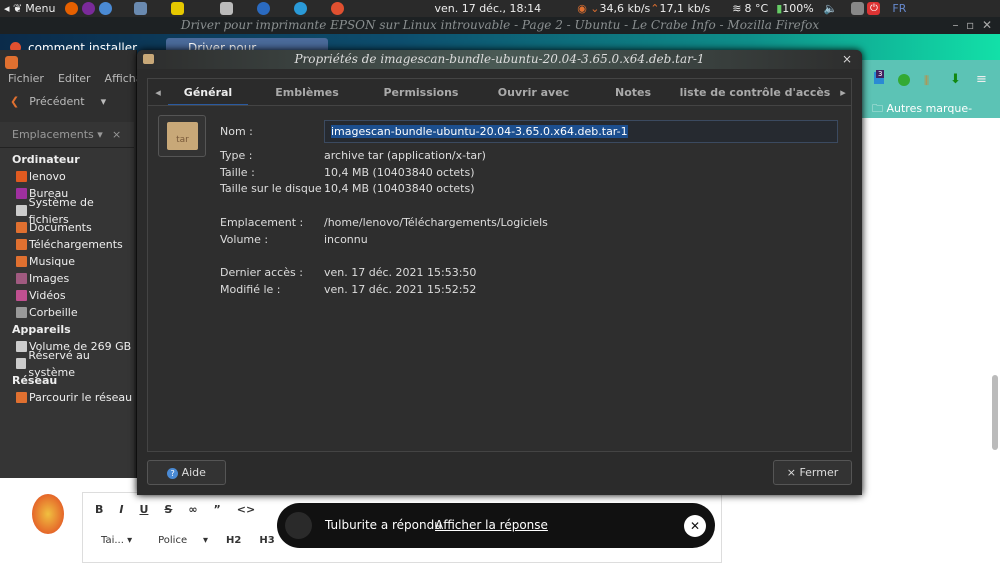 Image resolution: width=1000 pixels, height=563 pixels. Describe the element at coordinates (186, 472) in the screenshot. I see `help-button: ? Aide` at that location.